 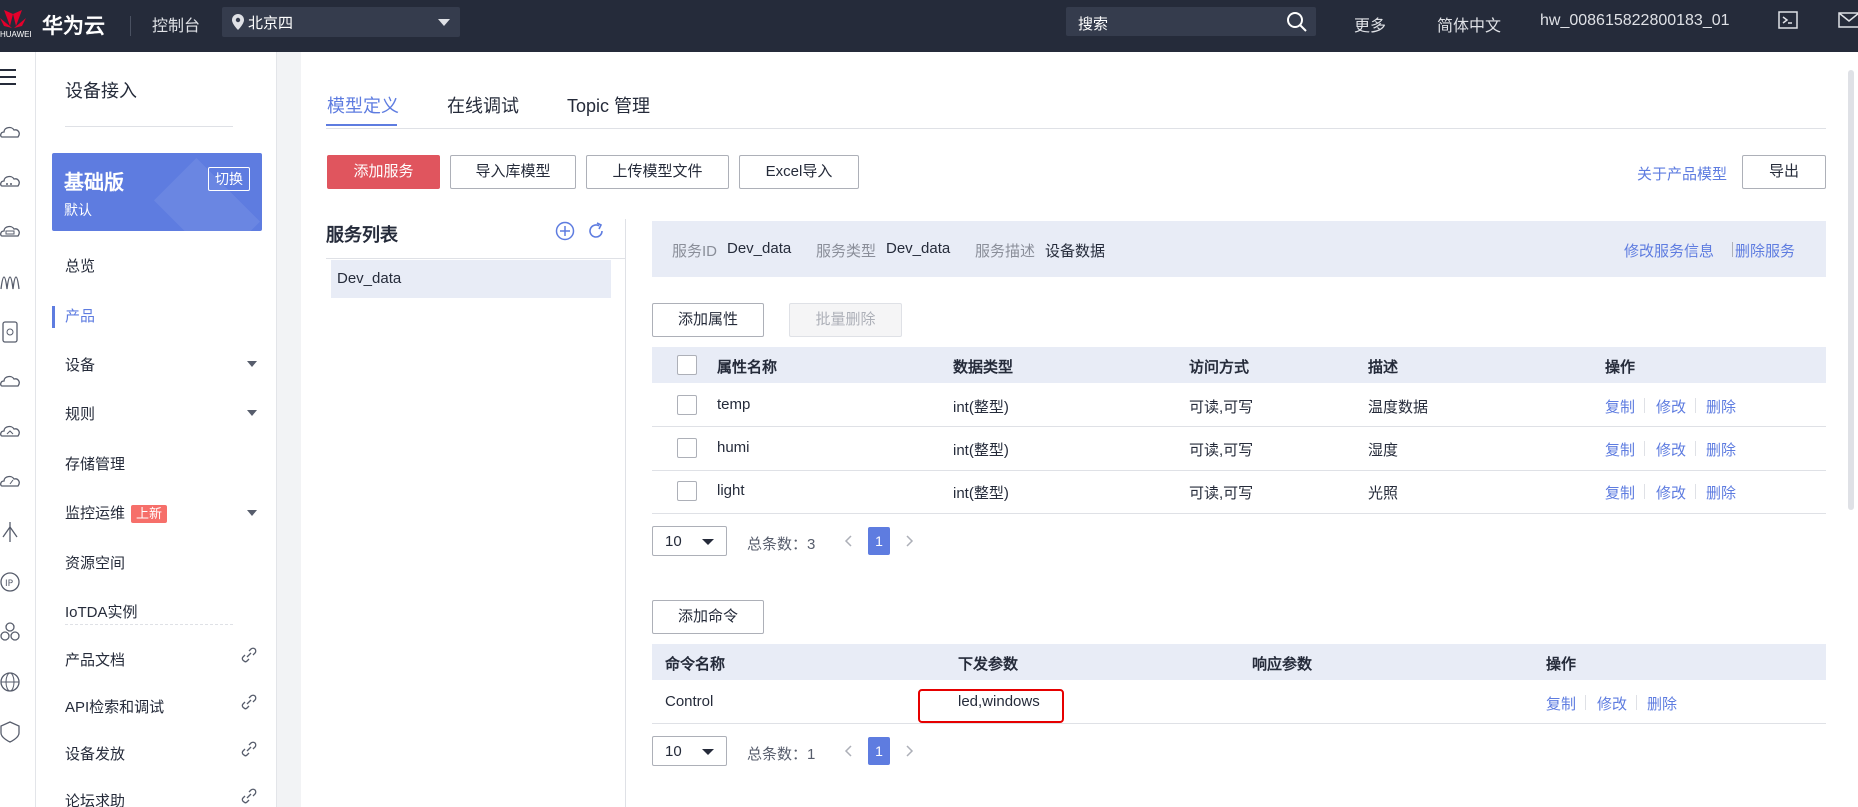 What do you see at coordinates (95, 463) in the screenshot?
I see `nav-item-storage: 存储管理` at bounding box center [95, 463].